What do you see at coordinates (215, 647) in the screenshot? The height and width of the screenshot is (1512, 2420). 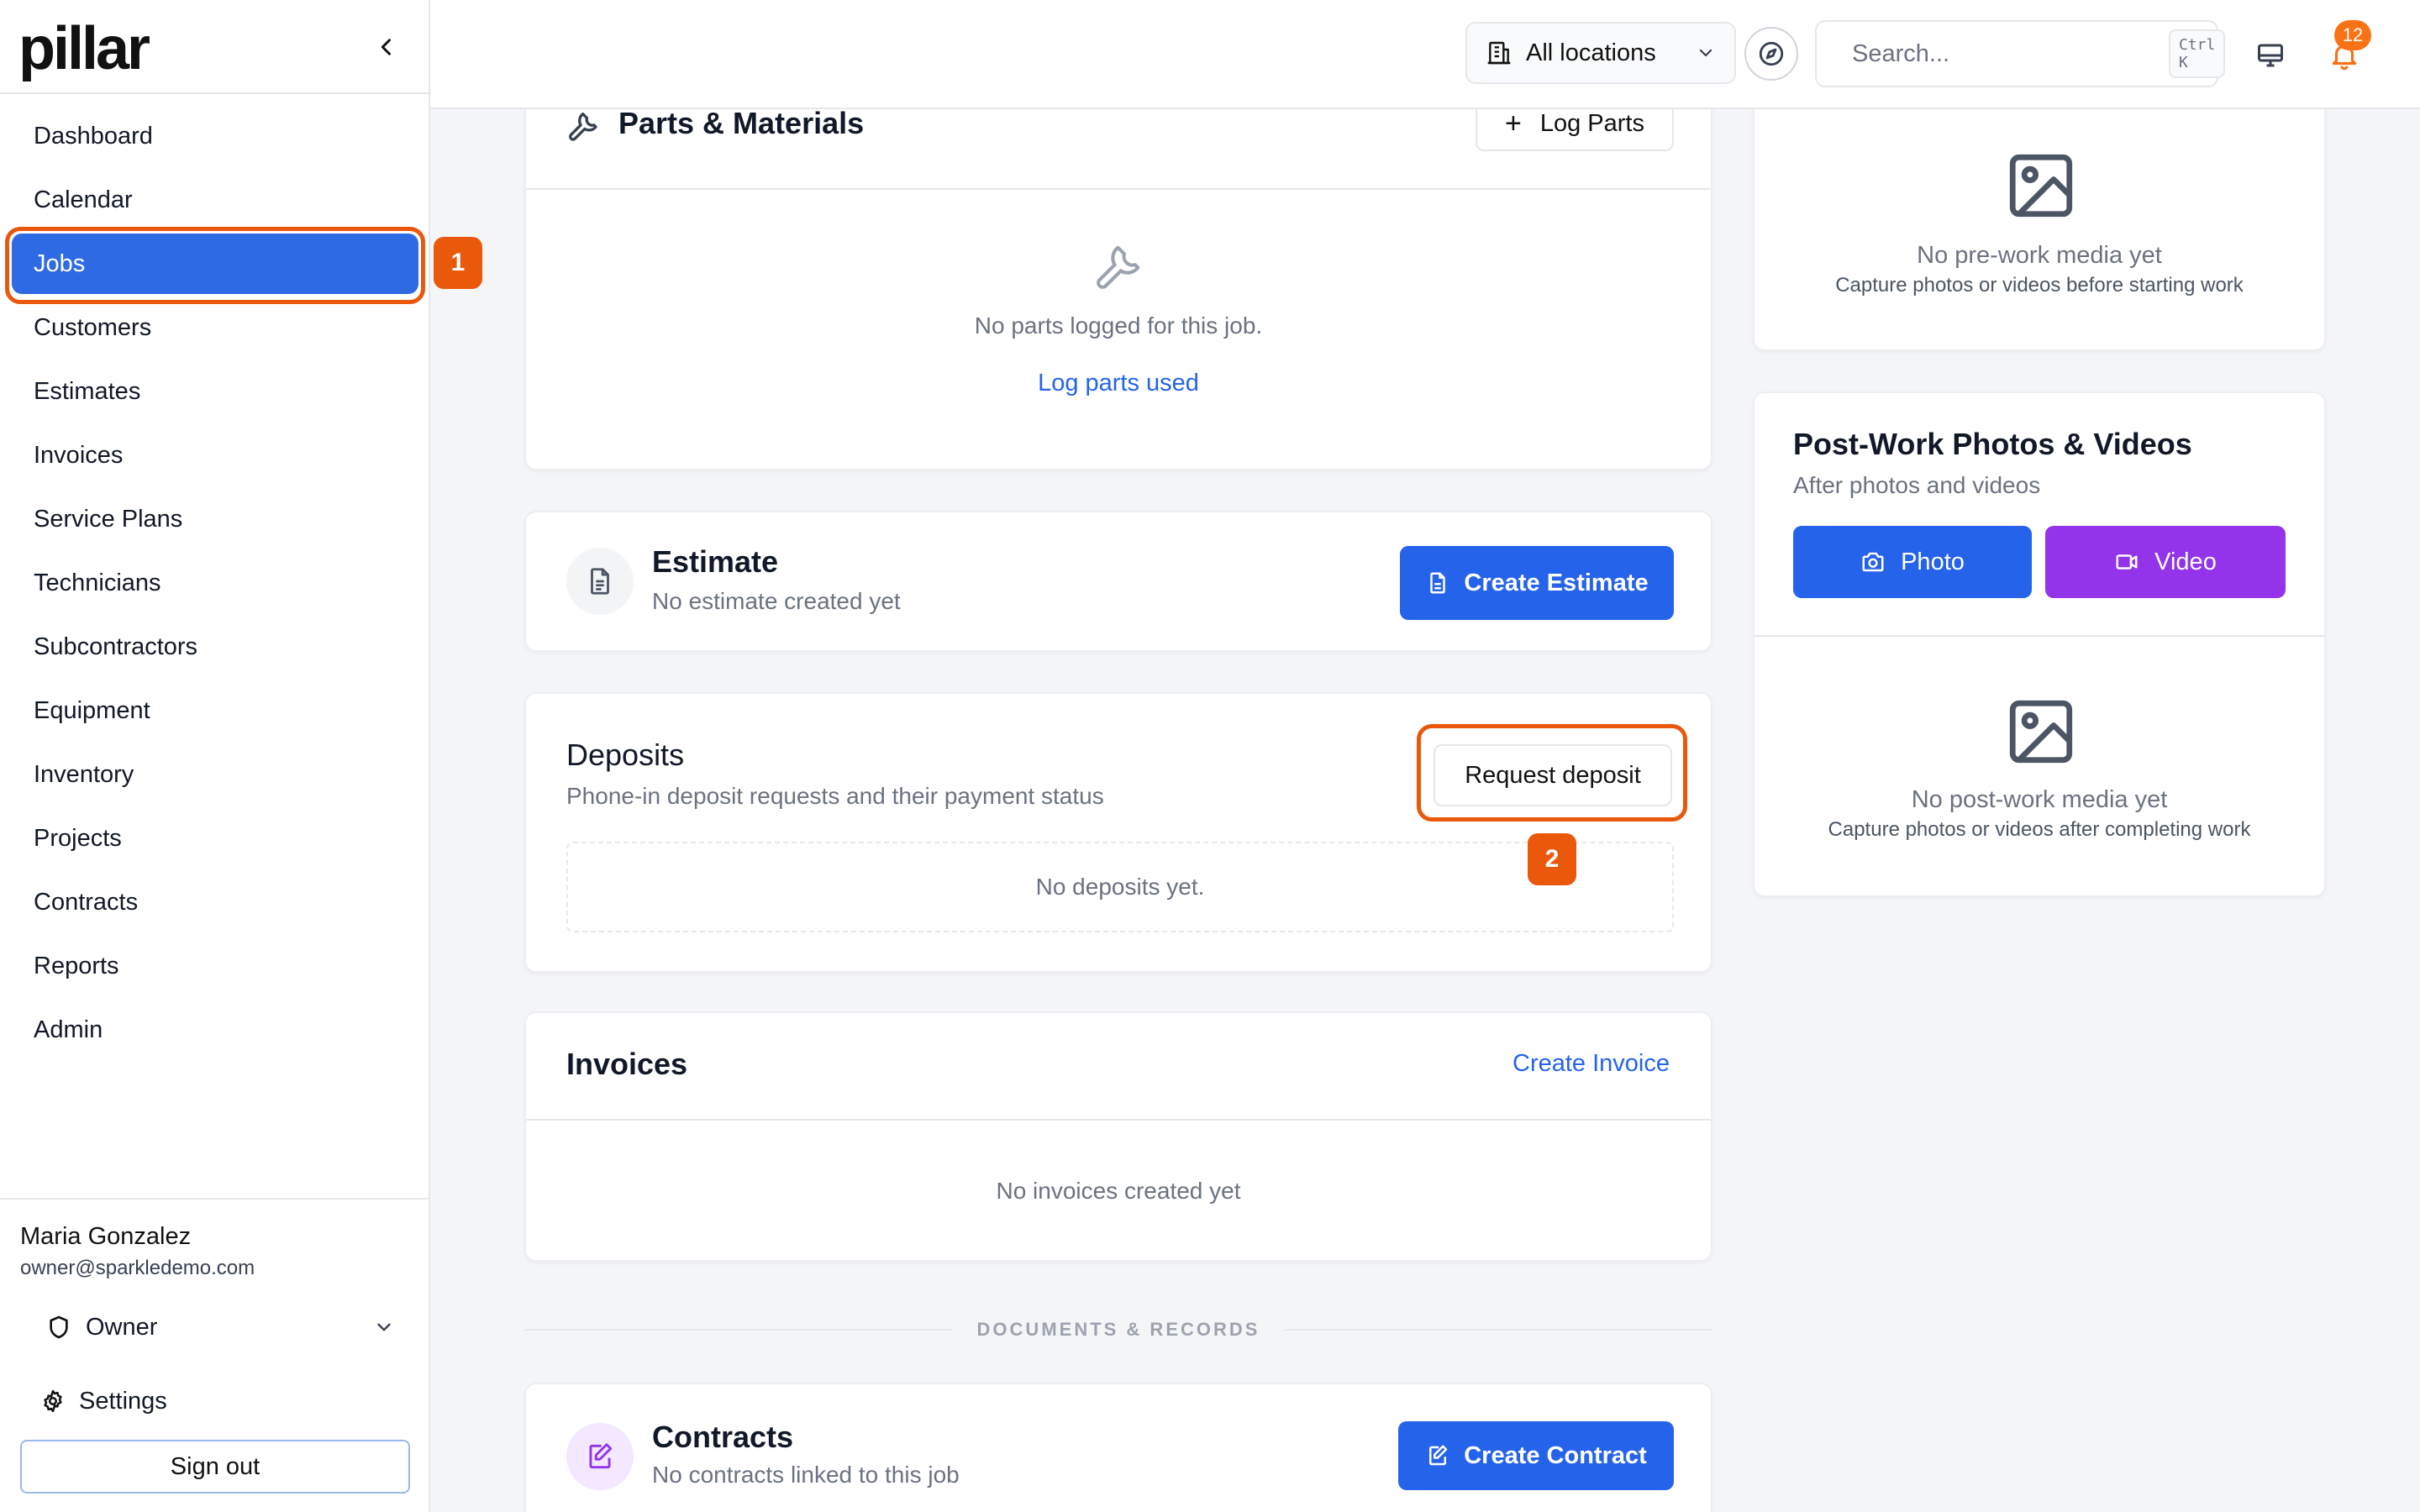 I see `sidebar-item-subcontractors: Subcontractors` at bounding box center [215, 647].